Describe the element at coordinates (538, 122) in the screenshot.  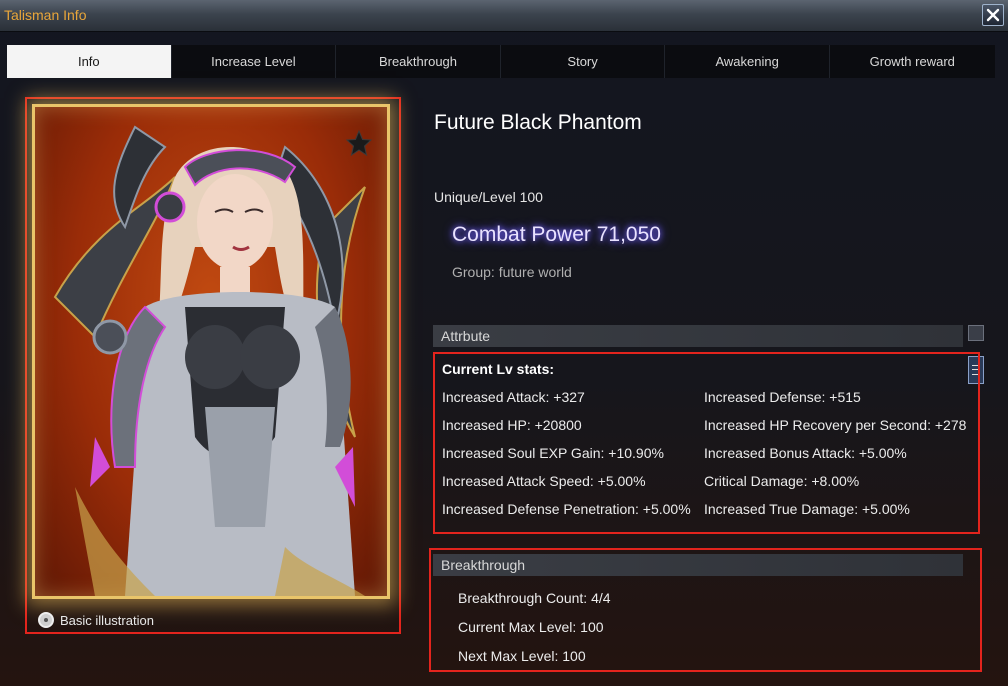
I see `character-name: Future Black Phantom` at that location.